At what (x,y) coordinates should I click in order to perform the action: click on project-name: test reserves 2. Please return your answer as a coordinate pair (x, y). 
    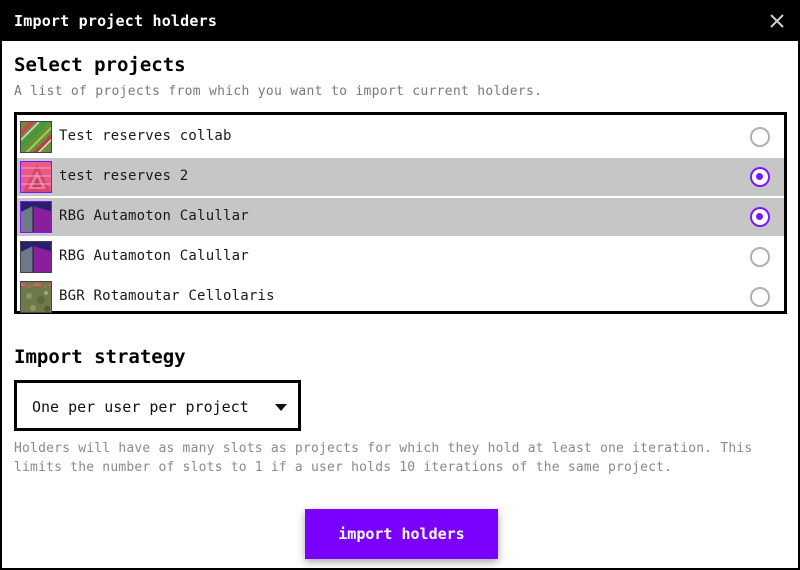
    Looking at the image, I should click on (124, 176).